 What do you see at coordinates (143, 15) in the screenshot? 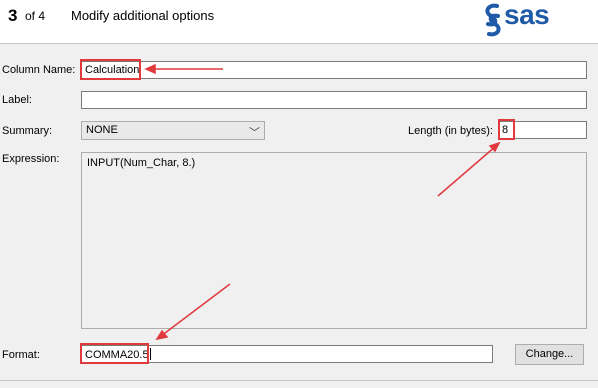
I see `step-title: Modify additional options` at bounding box center [143, 15].